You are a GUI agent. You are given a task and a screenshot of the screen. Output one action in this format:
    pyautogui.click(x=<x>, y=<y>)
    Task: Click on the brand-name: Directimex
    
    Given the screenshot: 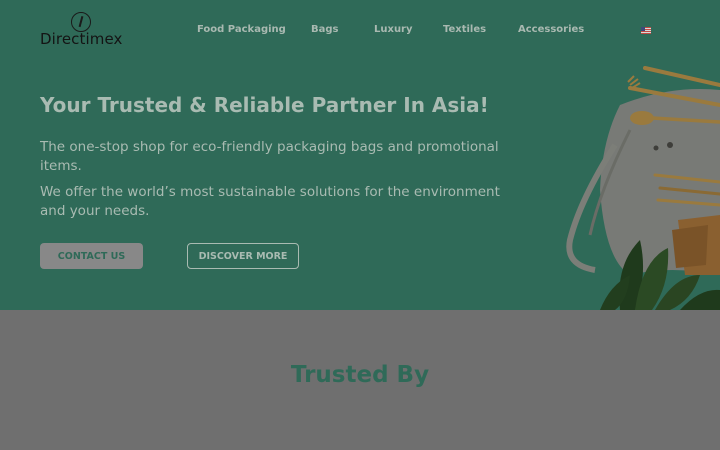 What is the action you would take?
    pyautogui.click(x=81, y=39)
    